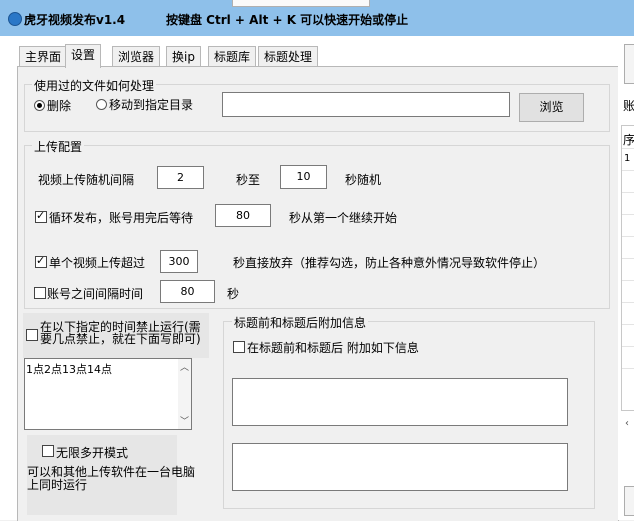 This screenshot has width=634, height=521. I want to click on title-affix-label: 在标题前和标题后 附加如下信息, so click(333, 347).